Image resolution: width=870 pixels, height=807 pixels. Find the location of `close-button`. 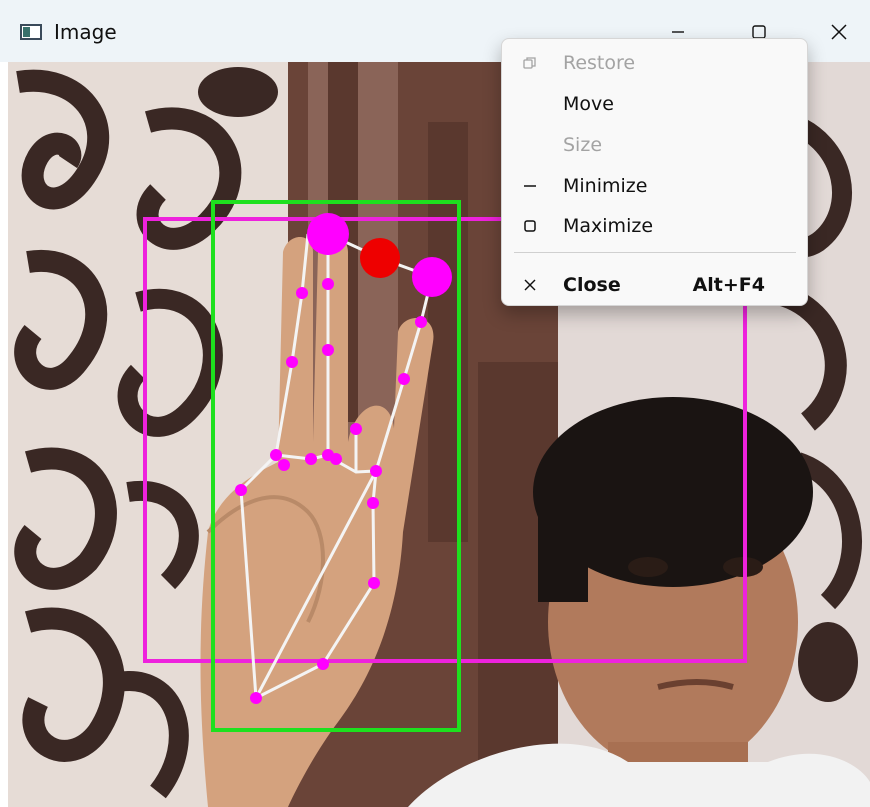

close-button is located at coordinates (839, 32).